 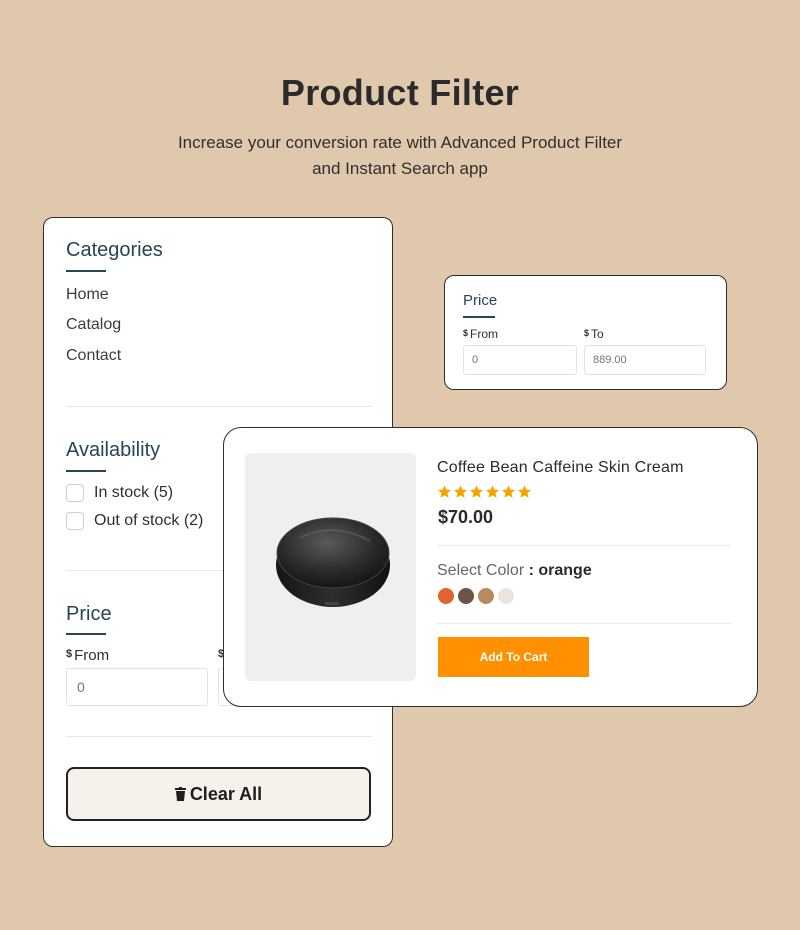 I want to click on product-price: $70.00, so click(x=466, y=517).